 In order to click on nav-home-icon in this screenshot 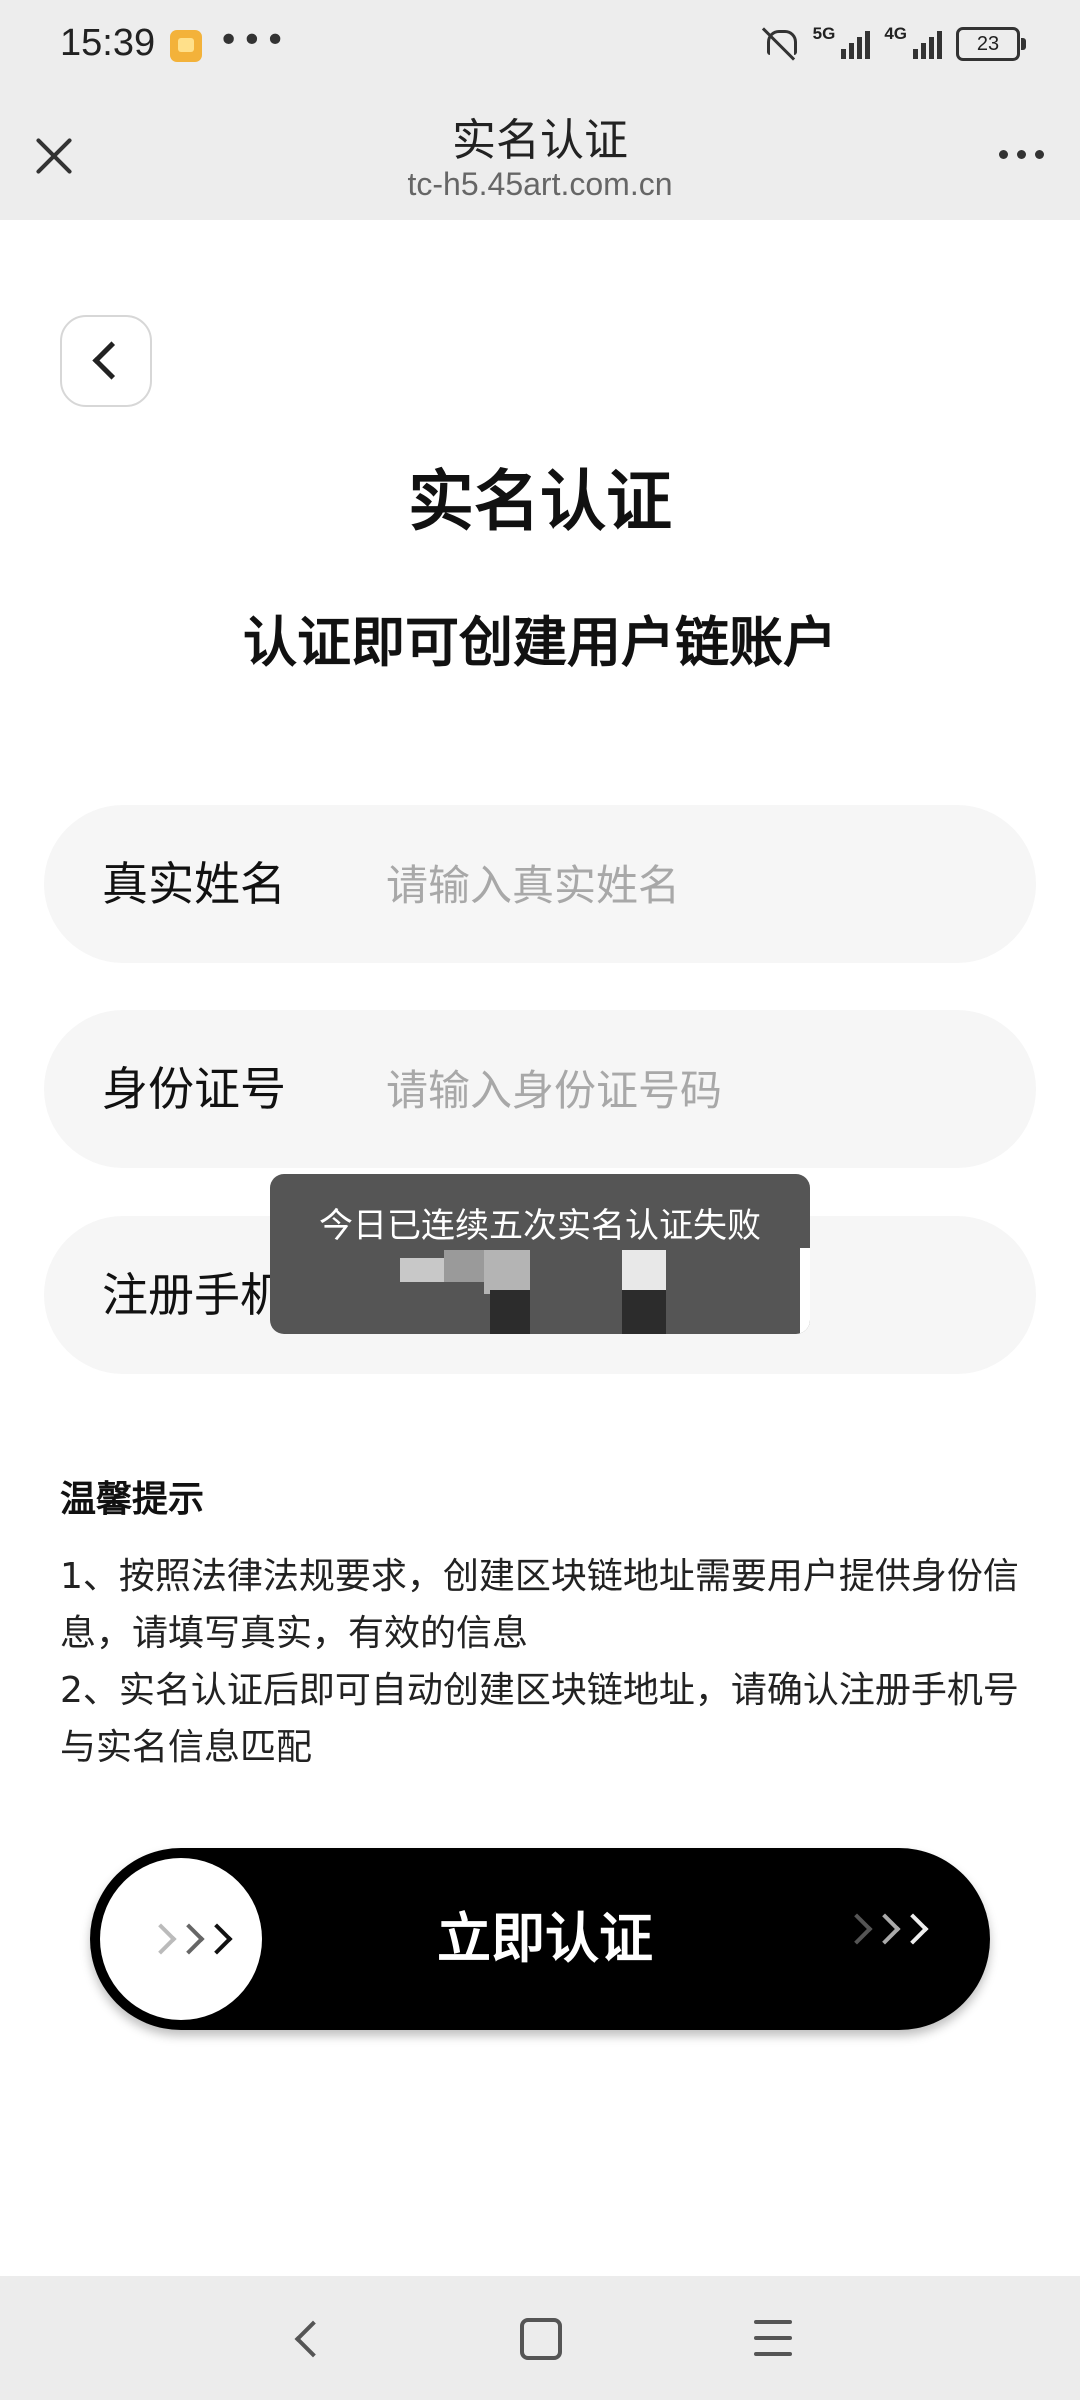, I will do `click(541, 2339)`.